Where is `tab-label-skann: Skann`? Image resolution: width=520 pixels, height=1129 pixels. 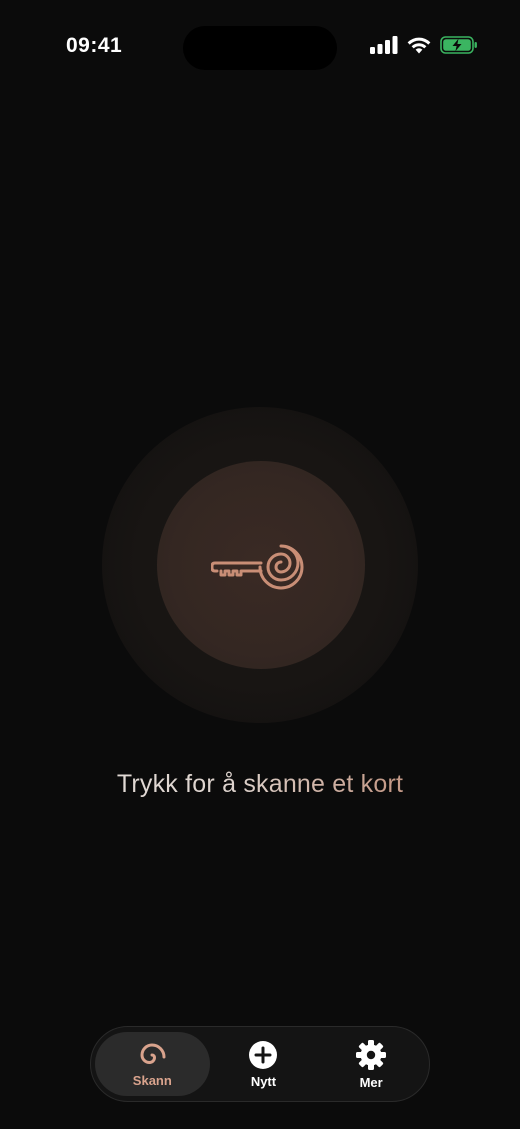
tab-label-skann: Skann is located at coordinates (152, 1080).